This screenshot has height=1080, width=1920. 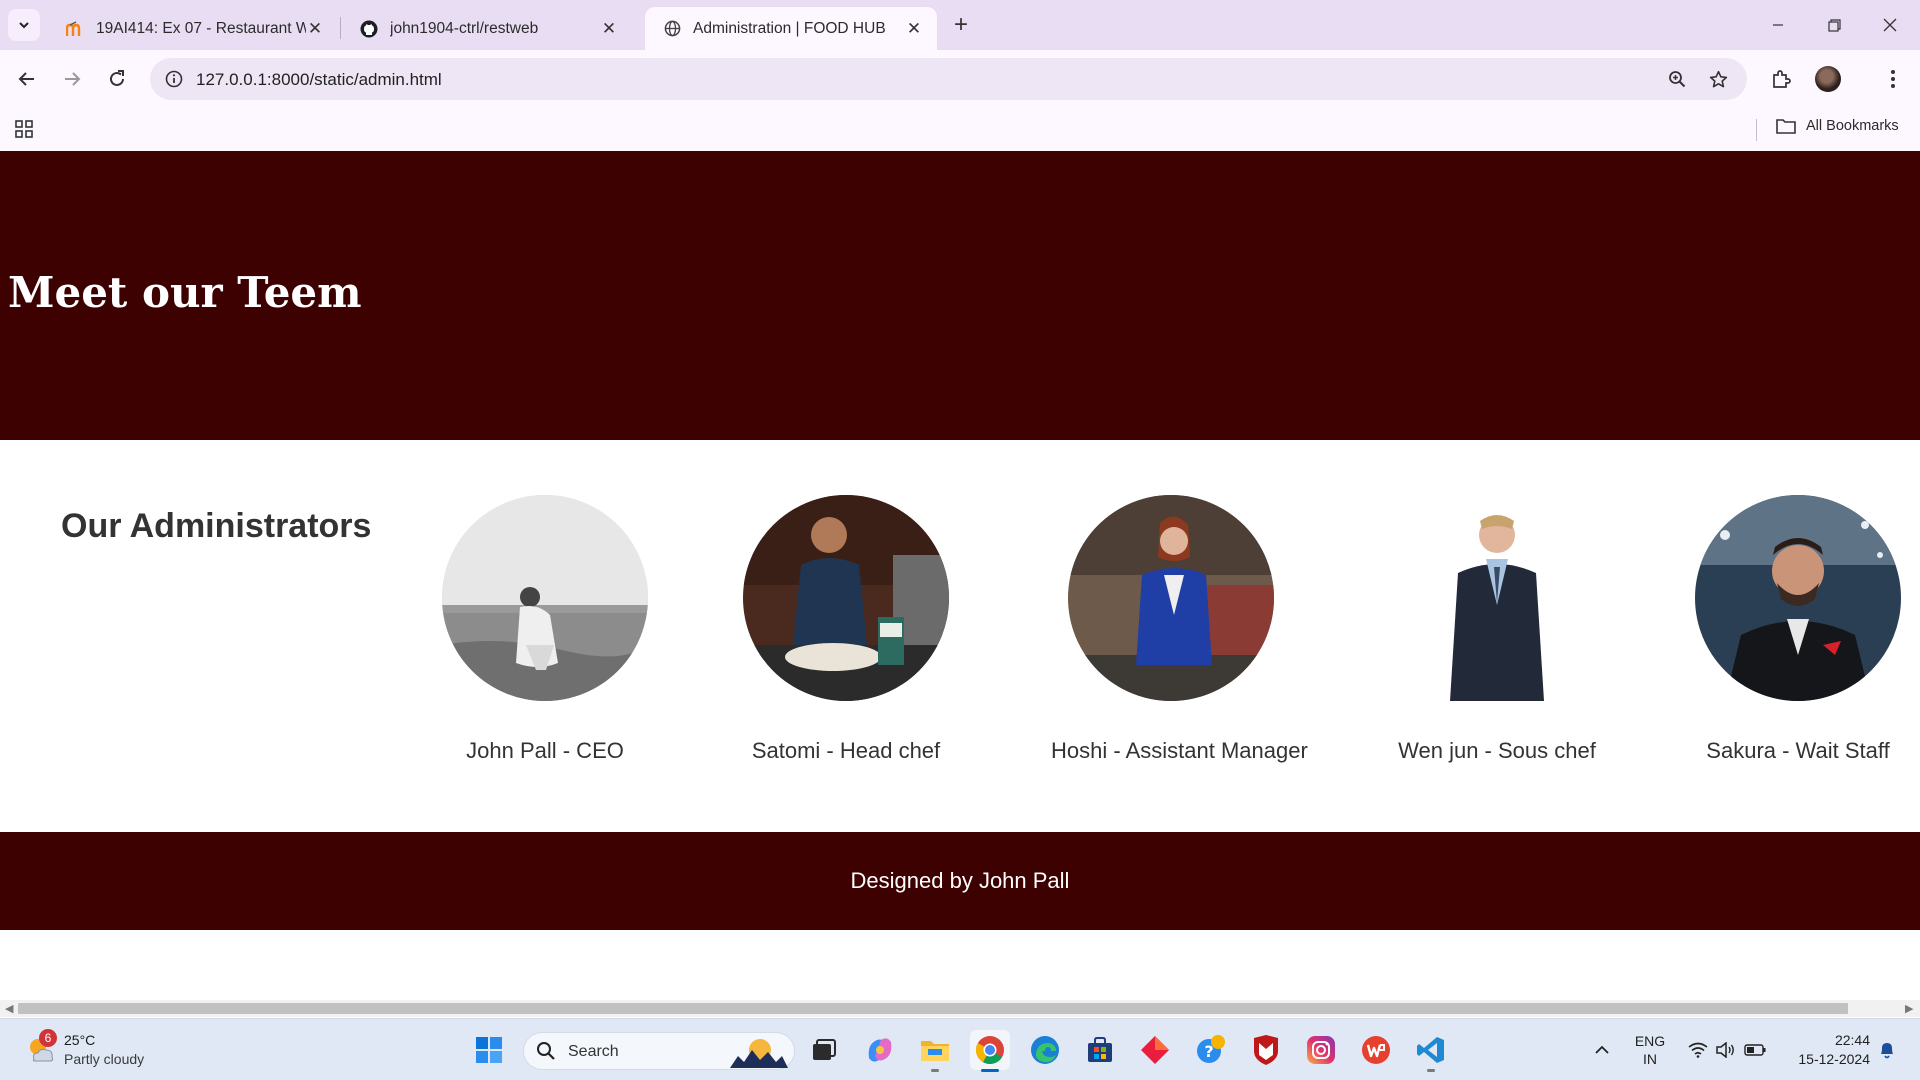 What do you see at coordinates (1755, 1050) in the screenshot?
I see `battery-icon` at bounding box center [1755, 1050].